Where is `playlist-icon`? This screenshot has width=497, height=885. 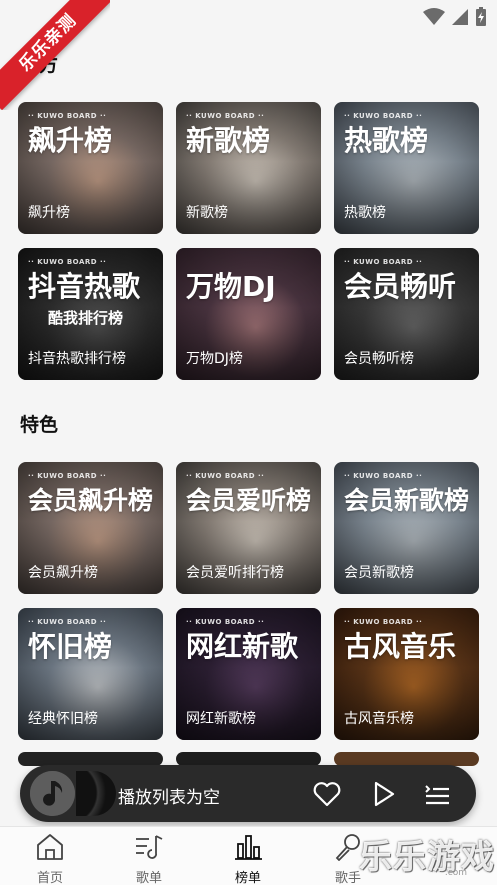 playlist-icon is located at coordinates (149, 847).